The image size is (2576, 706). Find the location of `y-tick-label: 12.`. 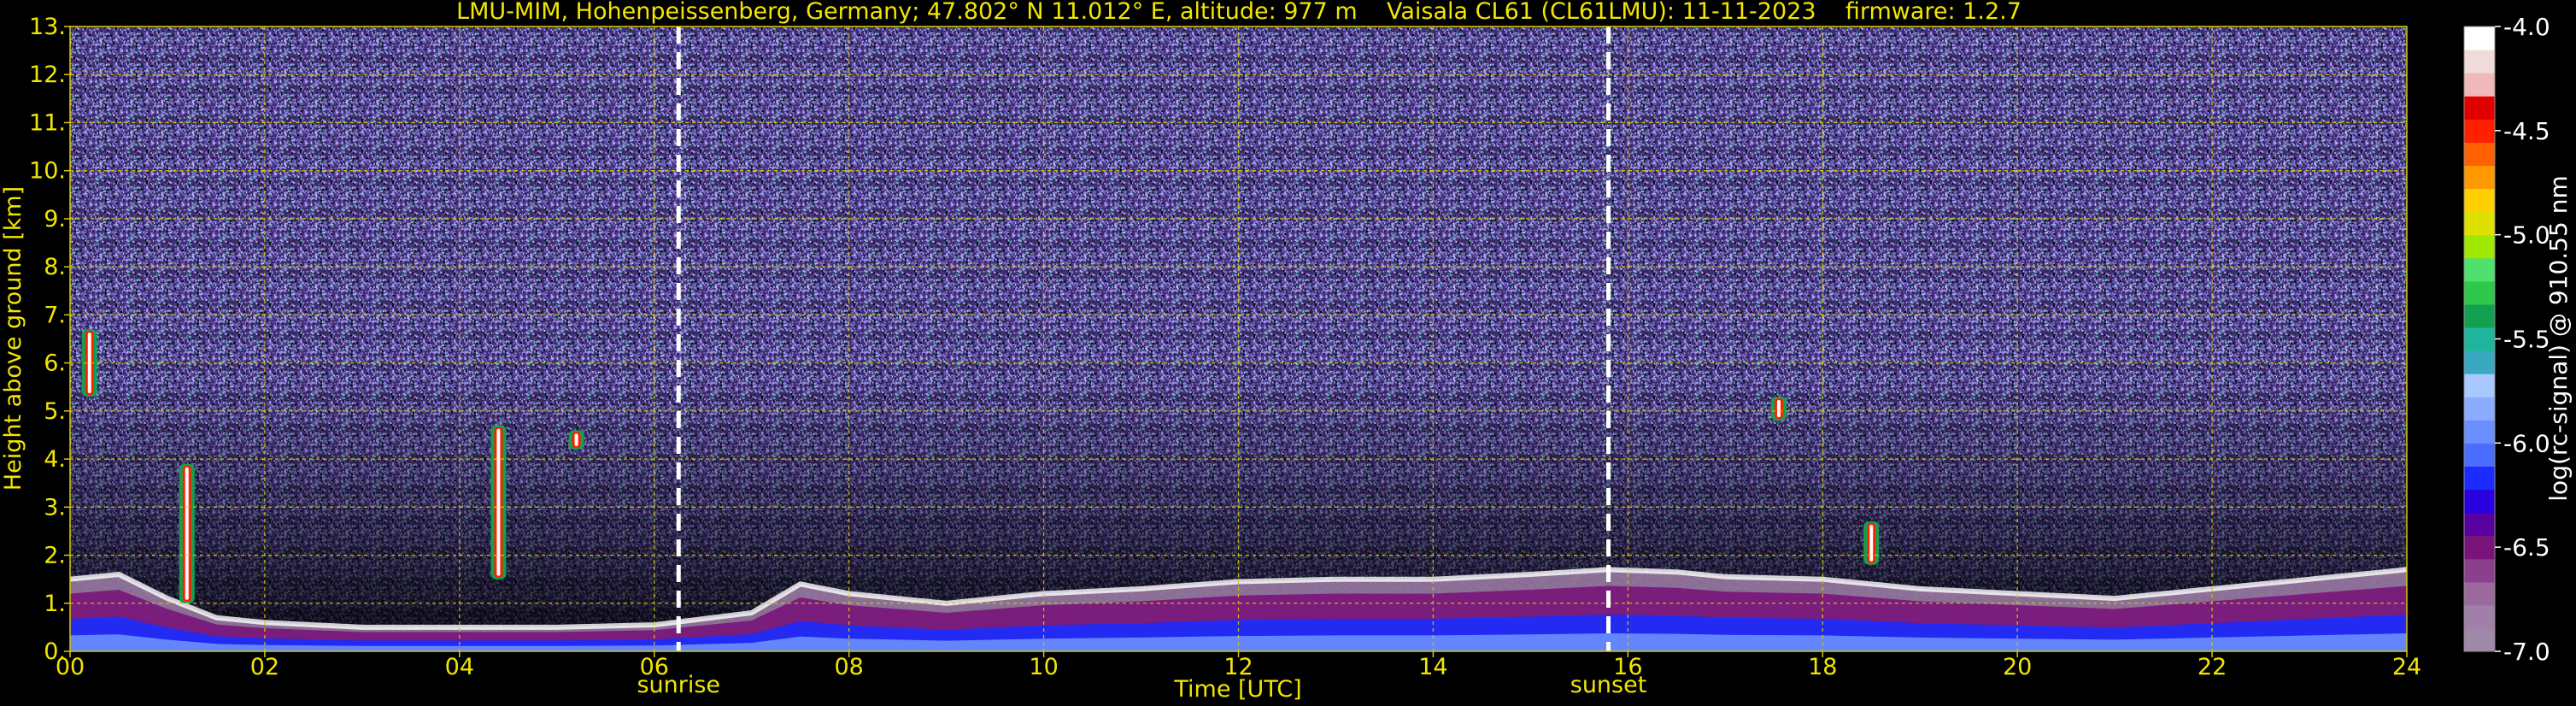

y-tick-label: 12. is located at coordinates (47, 75).